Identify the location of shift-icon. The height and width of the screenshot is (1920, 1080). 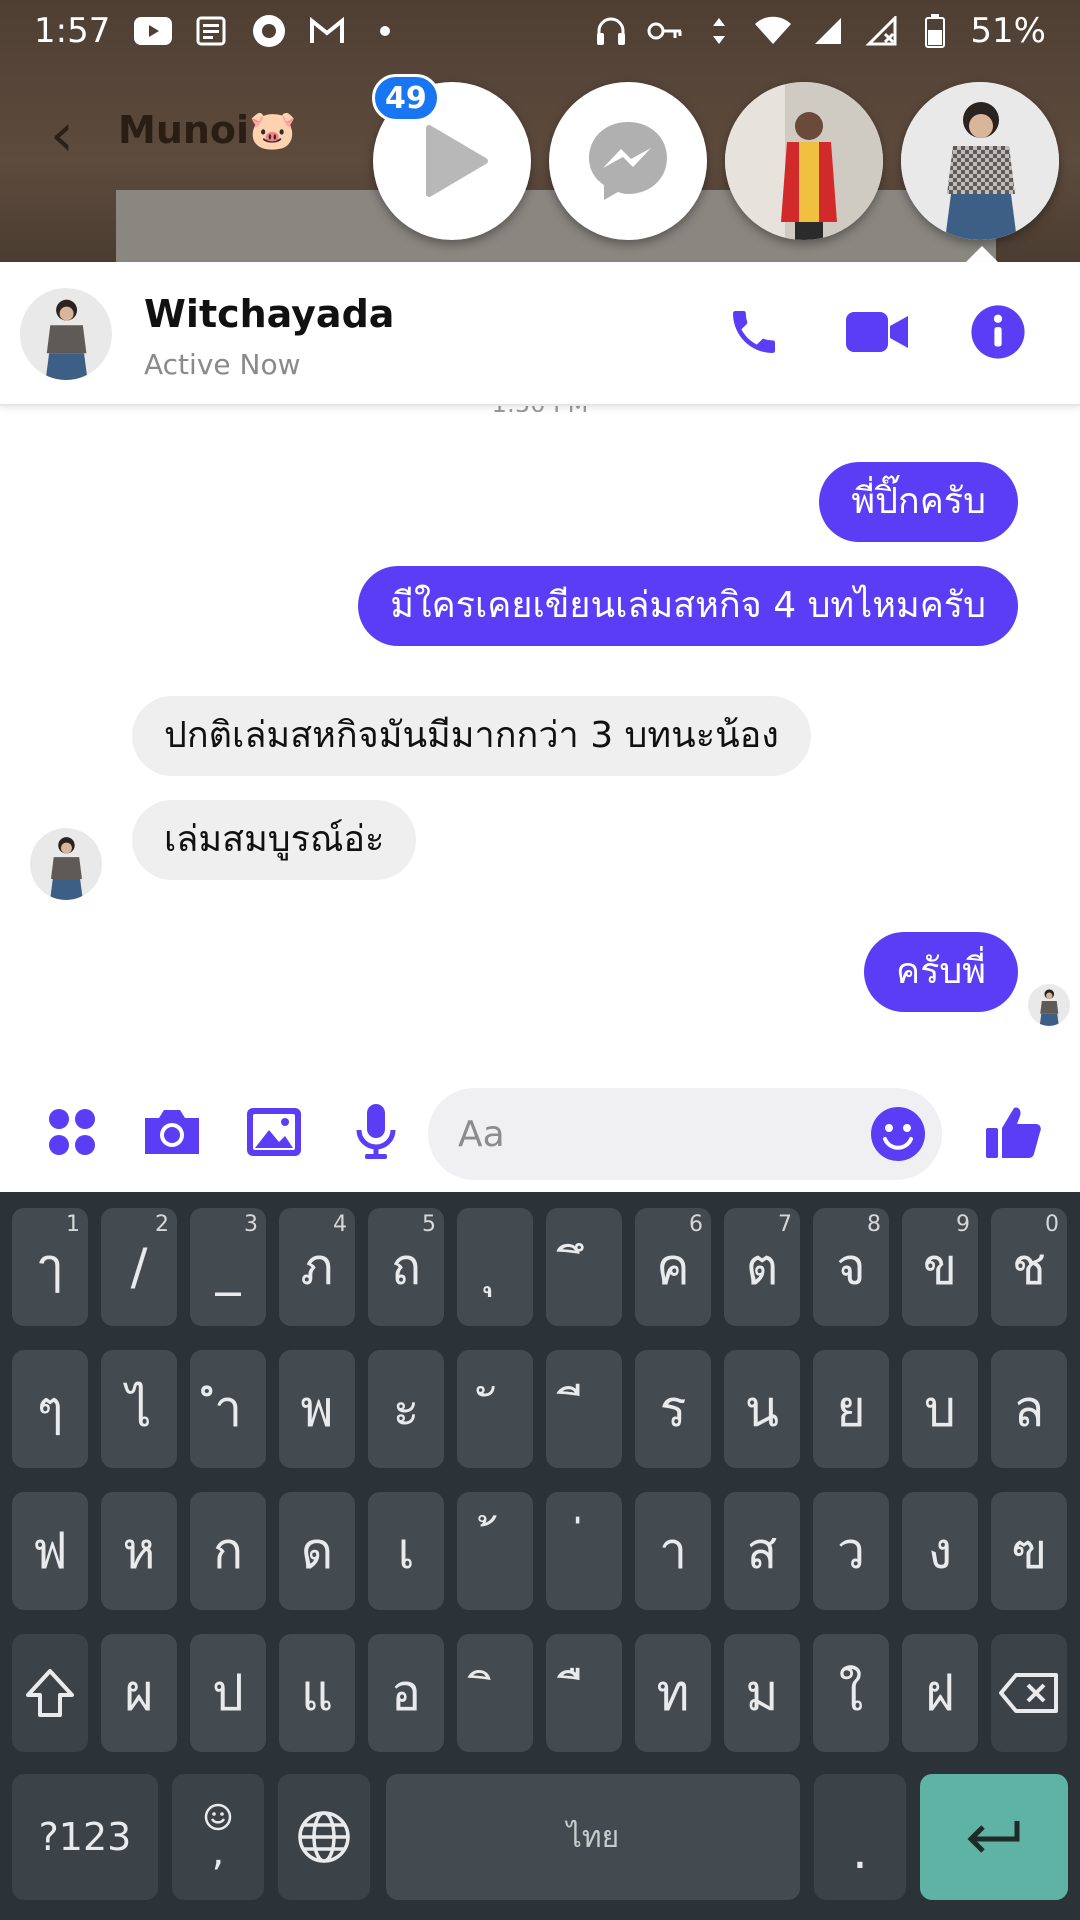
(50, 1693).